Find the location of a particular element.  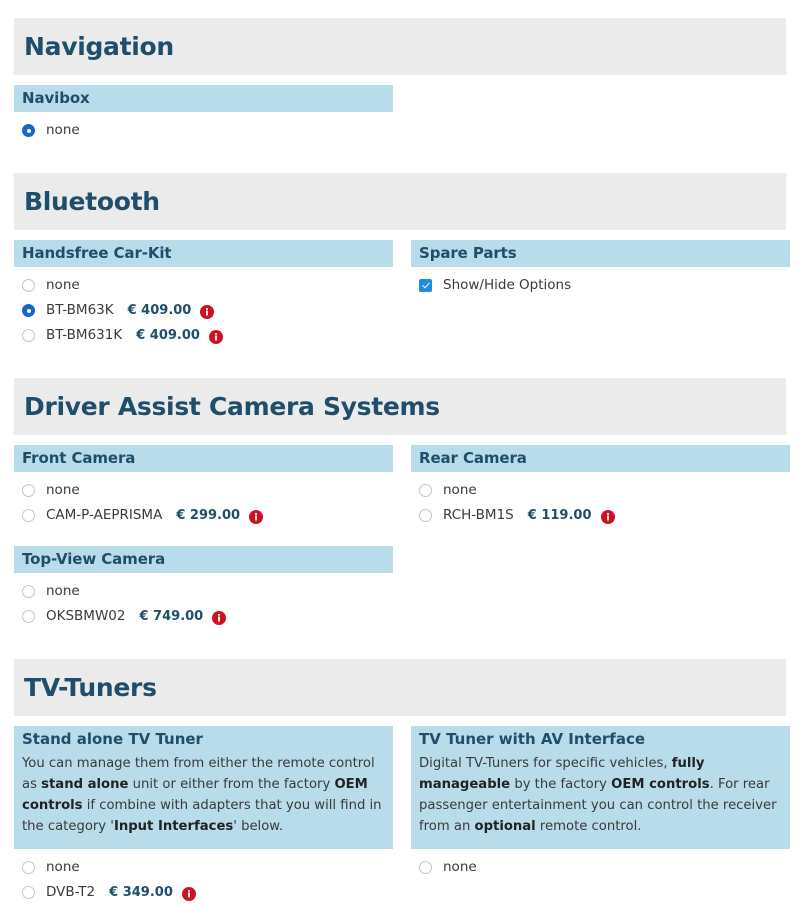

option-row: BT-BM631K € 409.00 is located at coordinates (203, 335).